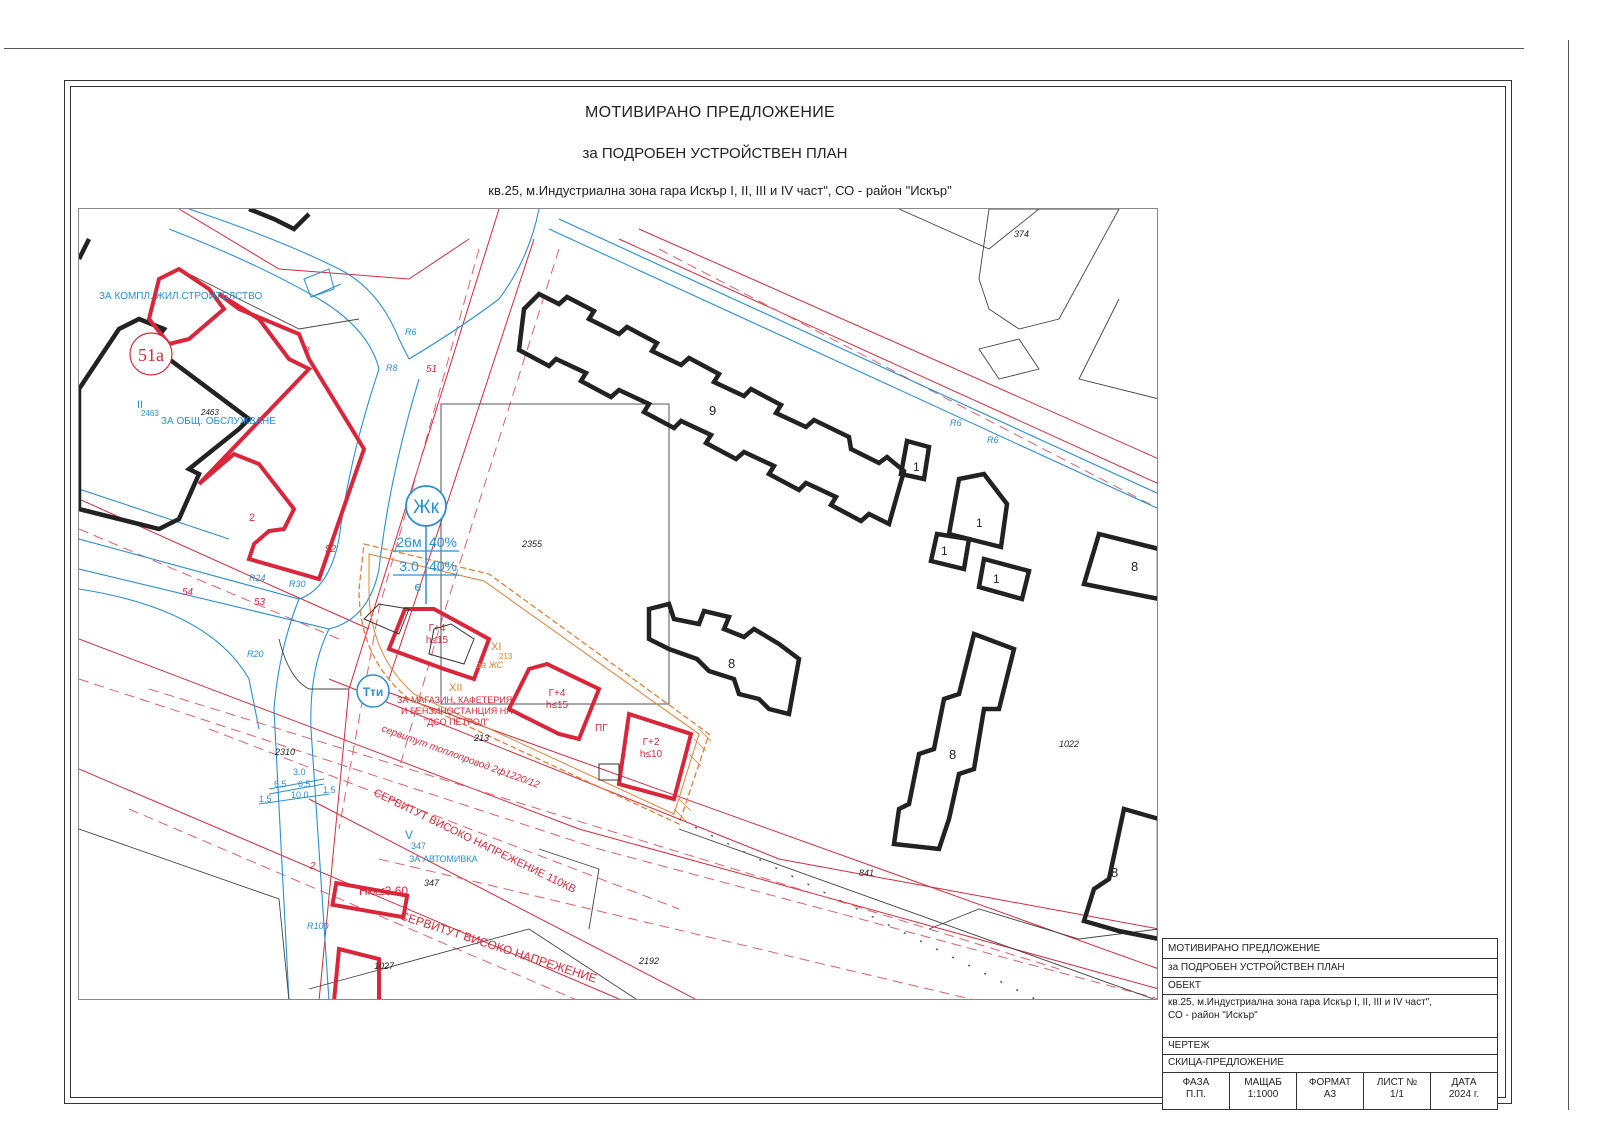 Image resolution: width=1600 pixels, height=1131 pixels. Describe the element at coordinates (648, 961) in the screenshot. I see `plot-2192: 2192` at that location.